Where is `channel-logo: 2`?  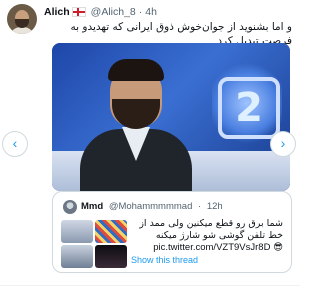 channel-logo: 2 is located at coordinates (249, 108).